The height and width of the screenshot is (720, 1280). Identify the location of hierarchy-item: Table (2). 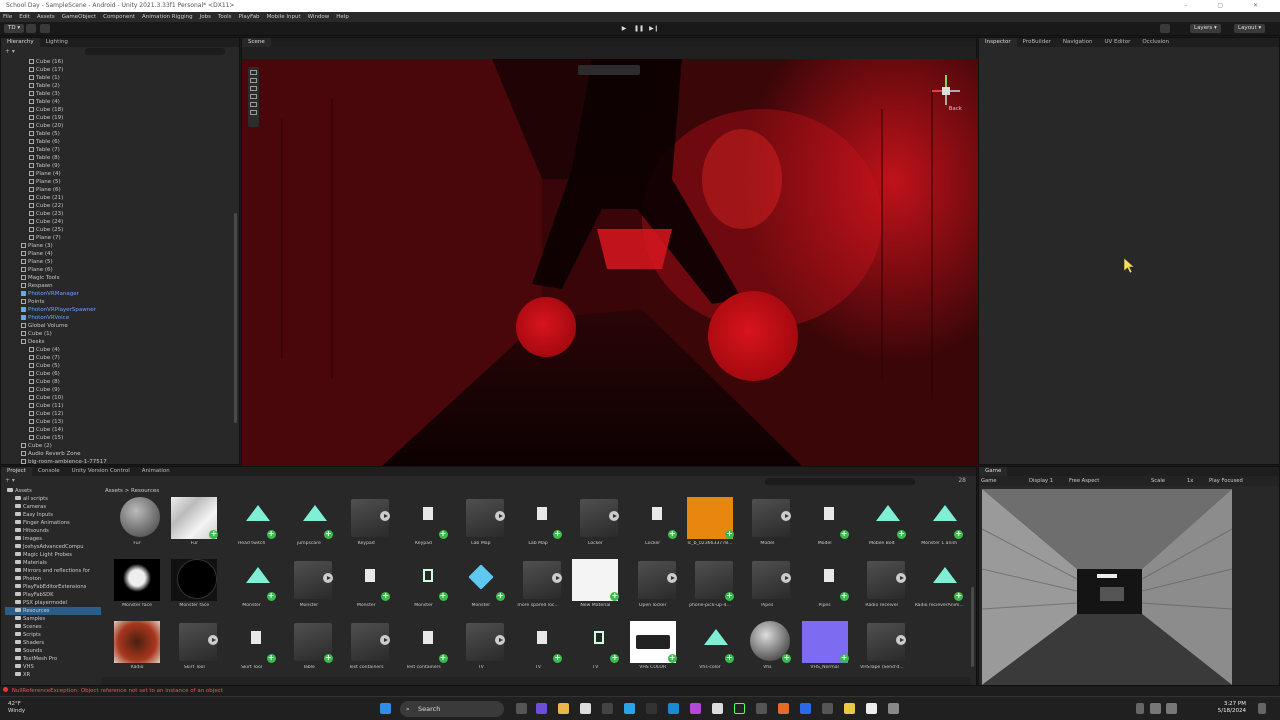
(117, 86).